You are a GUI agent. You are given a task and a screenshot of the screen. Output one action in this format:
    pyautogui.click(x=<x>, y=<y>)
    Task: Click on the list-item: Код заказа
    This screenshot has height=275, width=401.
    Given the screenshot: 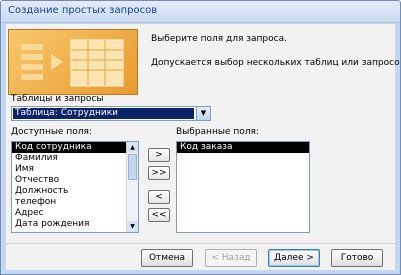 What is the action you would take?
    pyautogui.click(x=243, y=147)
    